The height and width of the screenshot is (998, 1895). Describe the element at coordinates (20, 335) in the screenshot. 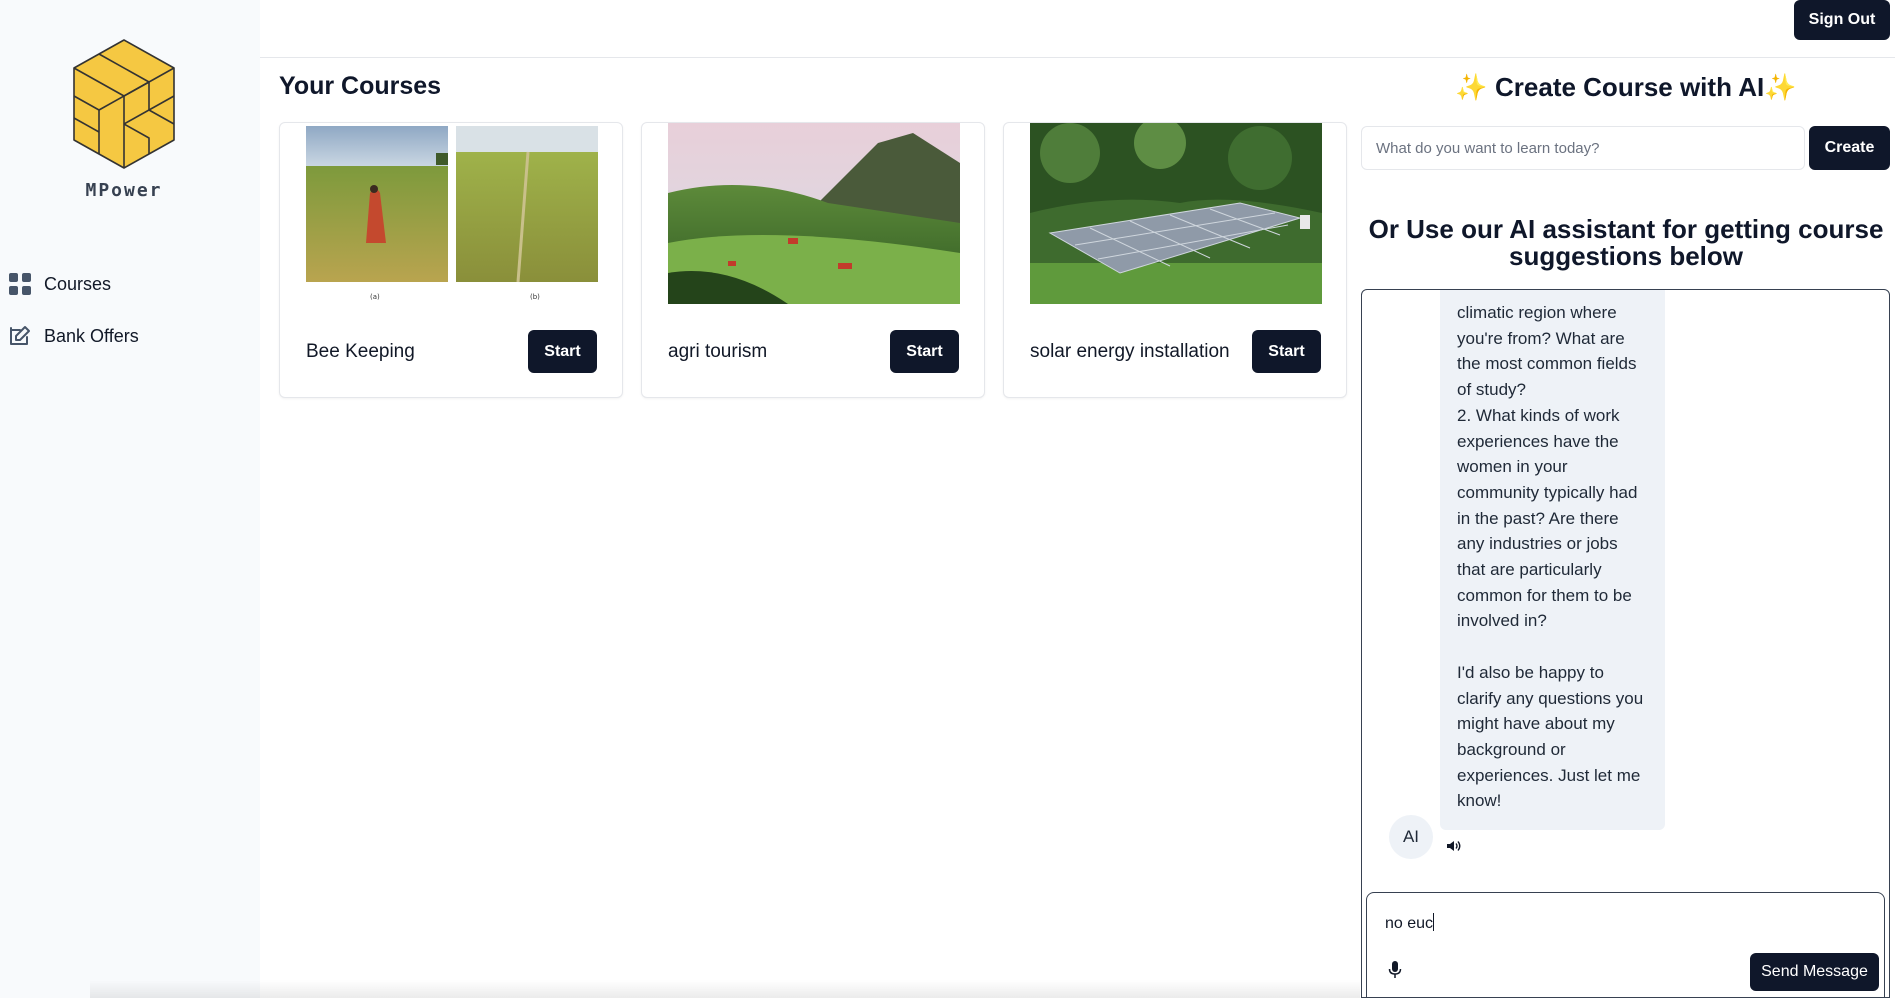

I see `edit-icon` at that location.